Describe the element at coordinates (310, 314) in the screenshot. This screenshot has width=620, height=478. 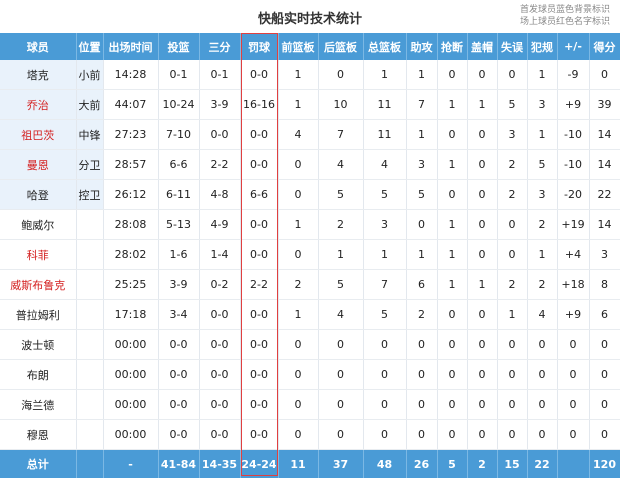
I see `table-row: 普拉姆利 17:18 3-4 0-0 0-0 1 4 5 2 0 0 1 4 +9 6` at that location.